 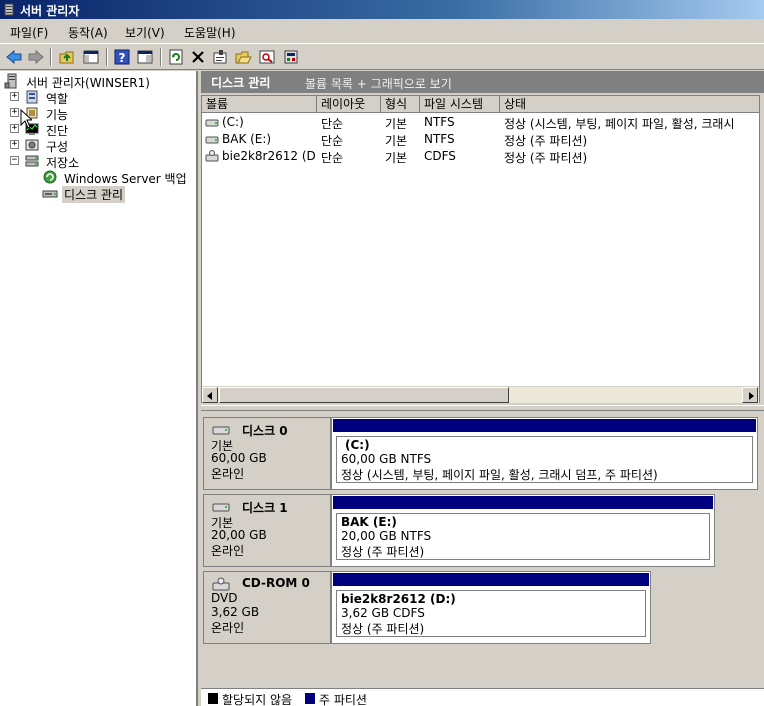 What do you see at coordinates (14, 144) in the screenshot?
I see `expand-configuration: +` at bounding box center [14, 144].